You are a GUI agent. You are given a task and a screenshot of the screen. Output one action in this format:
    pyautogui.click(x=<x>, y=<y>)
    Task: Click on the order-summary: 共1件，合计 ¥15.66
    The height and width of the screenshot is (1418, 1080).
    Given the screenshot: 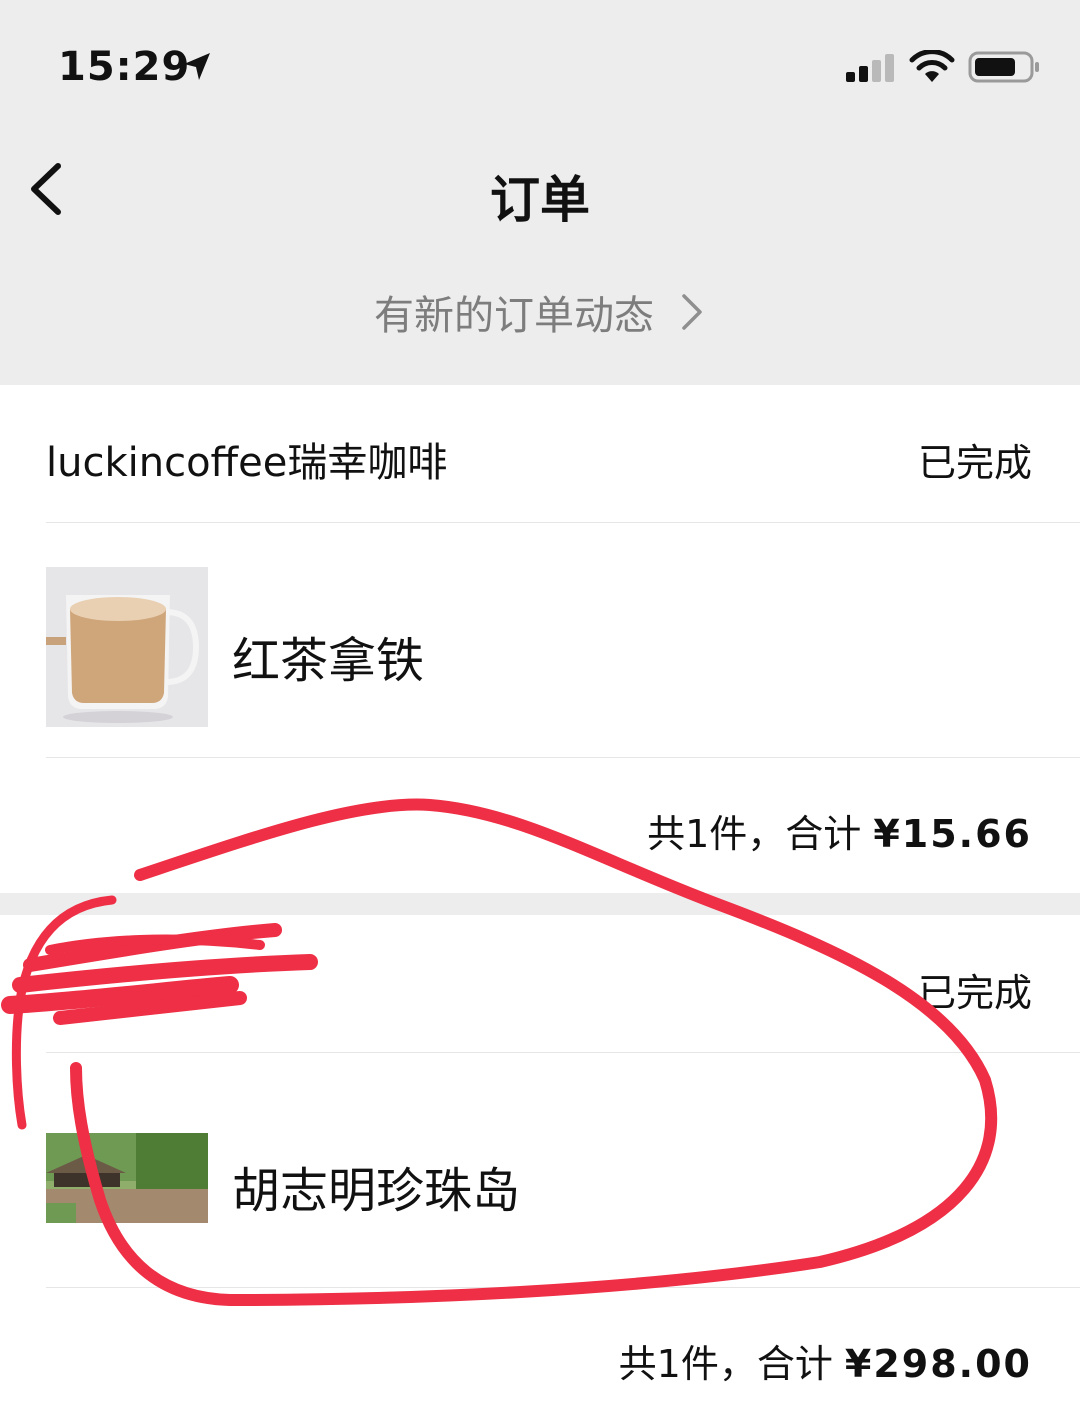 What is the action you would take?
    pyautogui.click(x=839, y=830)
    